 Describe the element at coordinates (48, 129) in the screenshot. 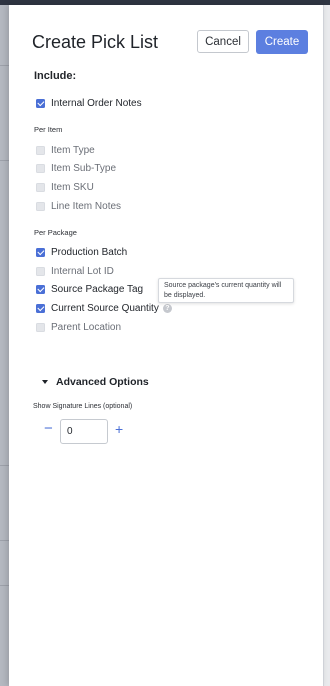

I see `per-item-heading: Per Item` at that location.